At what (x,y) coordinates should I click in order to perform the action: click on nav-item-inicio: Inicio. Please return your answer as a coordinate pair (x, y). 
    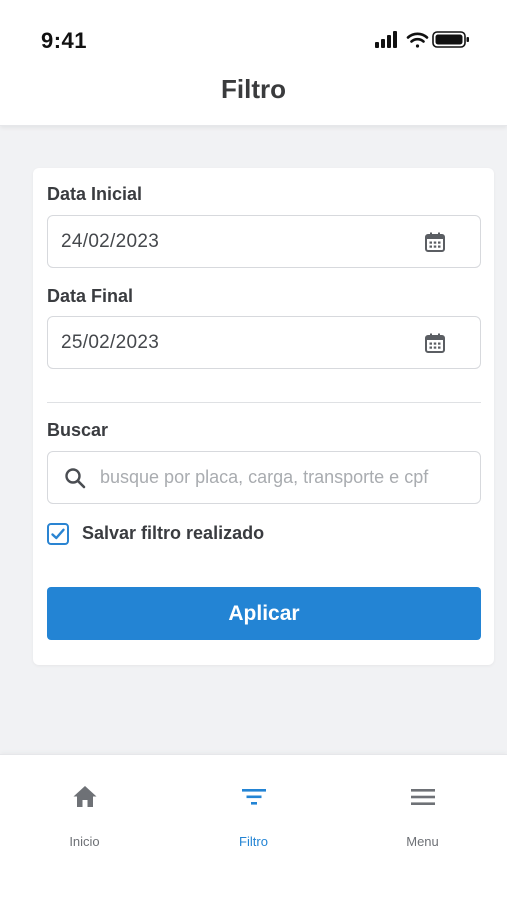
    Looking at the image, I should click on (84, 810).